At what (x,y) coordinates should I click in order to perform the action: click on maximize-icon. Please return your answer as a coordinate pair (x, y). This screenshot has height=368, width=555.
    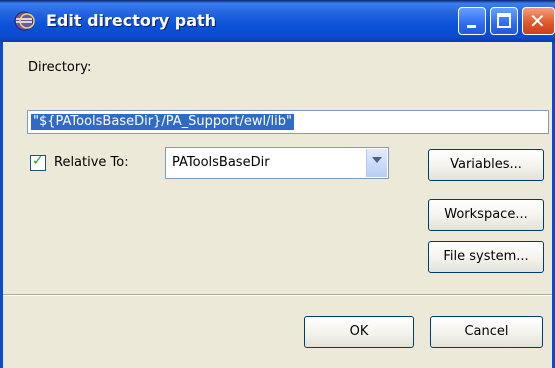
    Looking at the image, I should click on (504, 20).